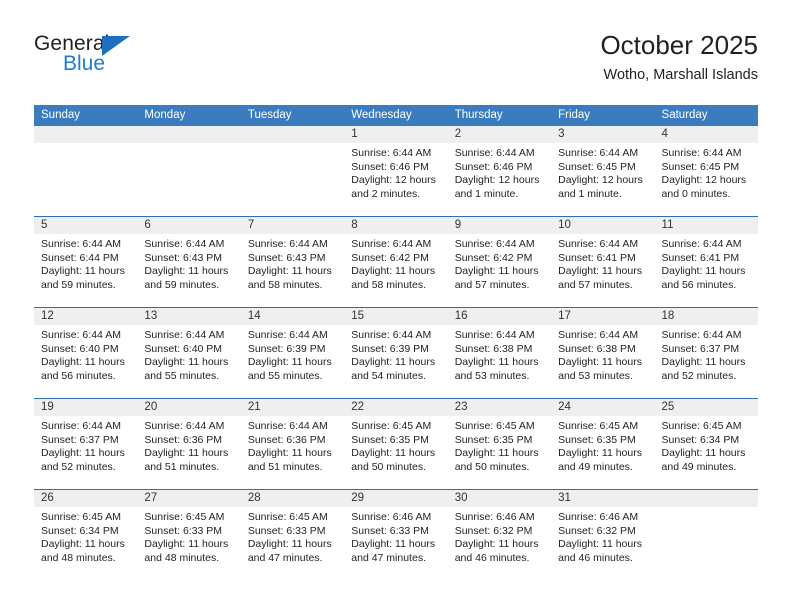 Image resolution: width=792 pixels, height=612 pixels. What do you see at coordinates (597, 530) in the screenshot?
I see `sunset-text: Sunset: 6:32 PM` at bounding box center [597, 530].